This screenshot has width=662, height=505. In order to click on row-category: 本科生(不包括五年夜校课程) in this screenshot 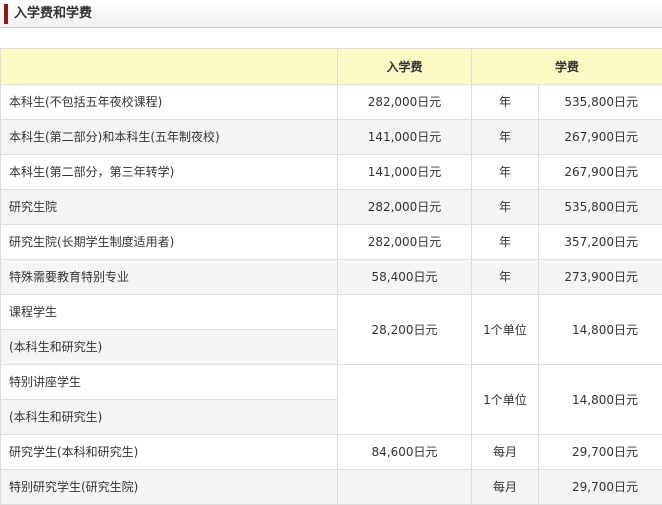, I will do `click(169, 102)`.